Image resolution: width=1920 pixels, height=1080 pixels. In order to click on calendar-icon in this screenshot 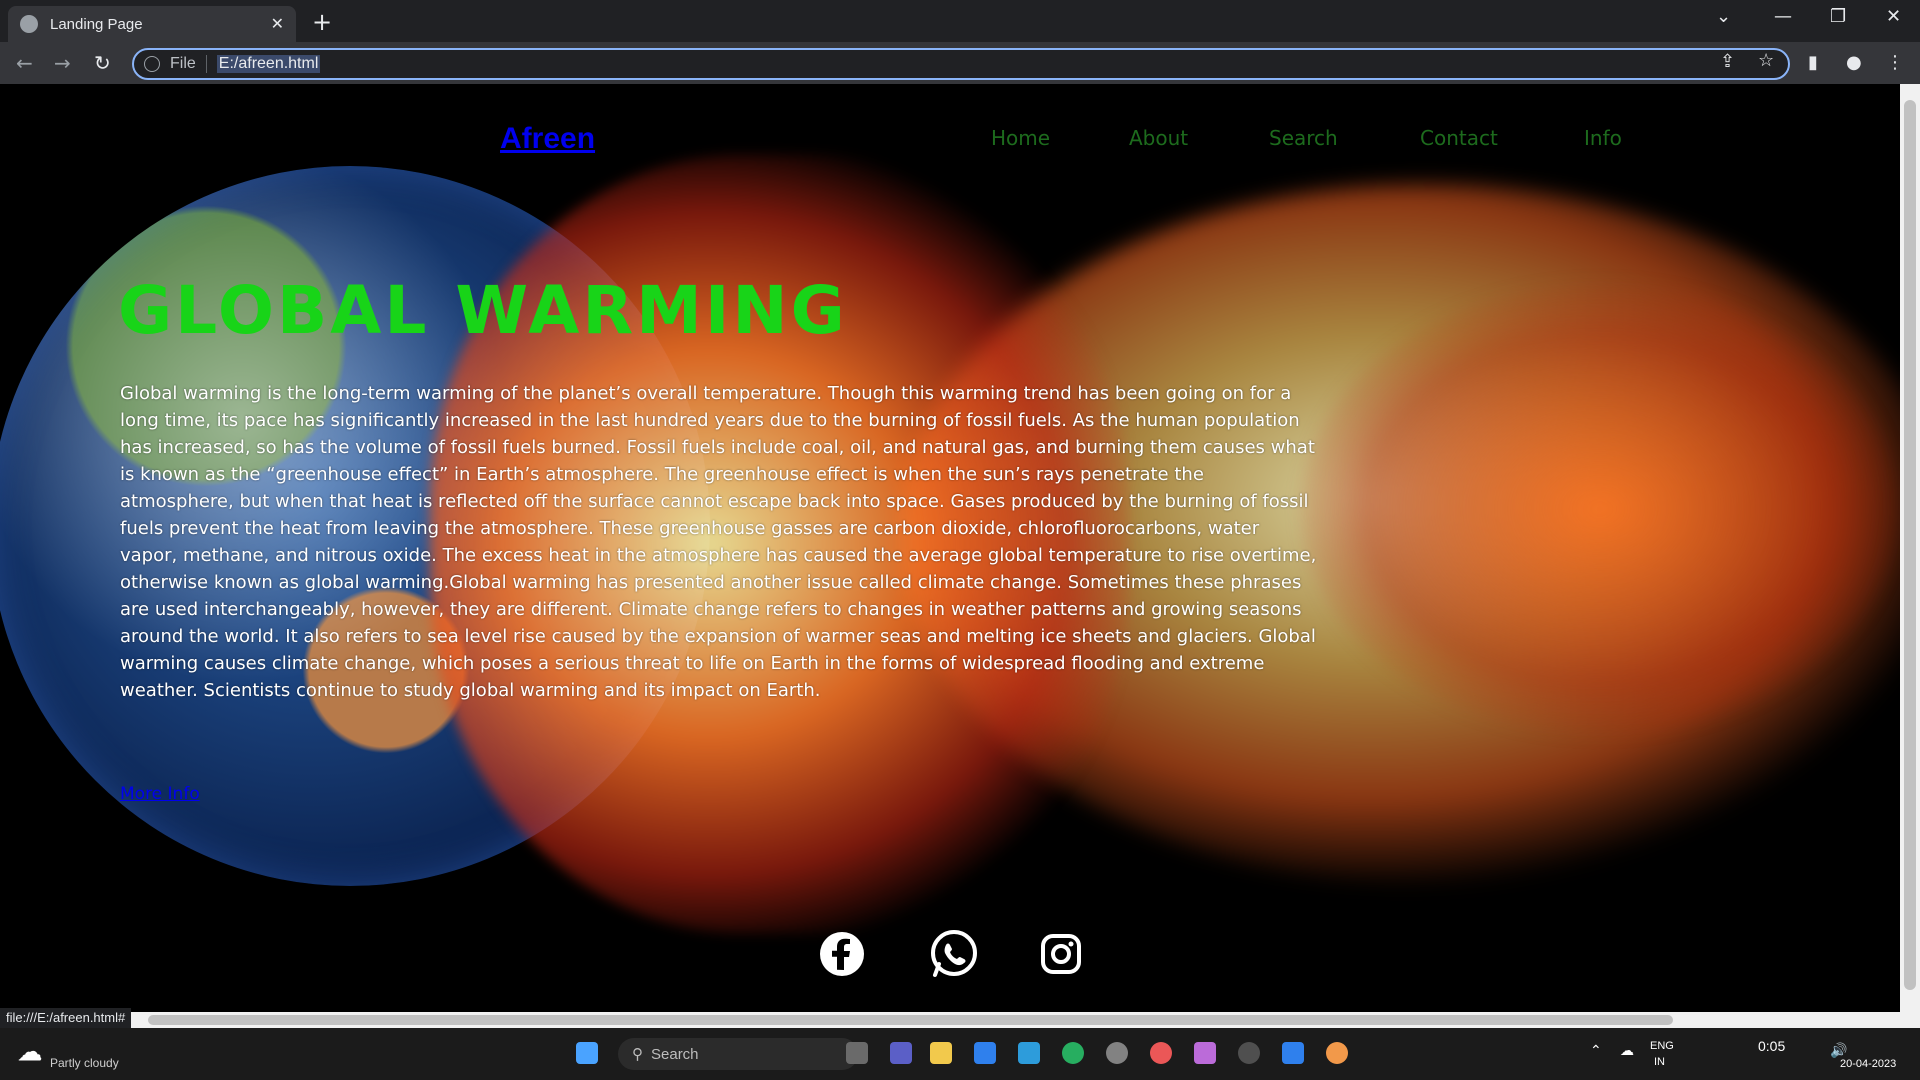, I will do `click(1029, 1053)`.